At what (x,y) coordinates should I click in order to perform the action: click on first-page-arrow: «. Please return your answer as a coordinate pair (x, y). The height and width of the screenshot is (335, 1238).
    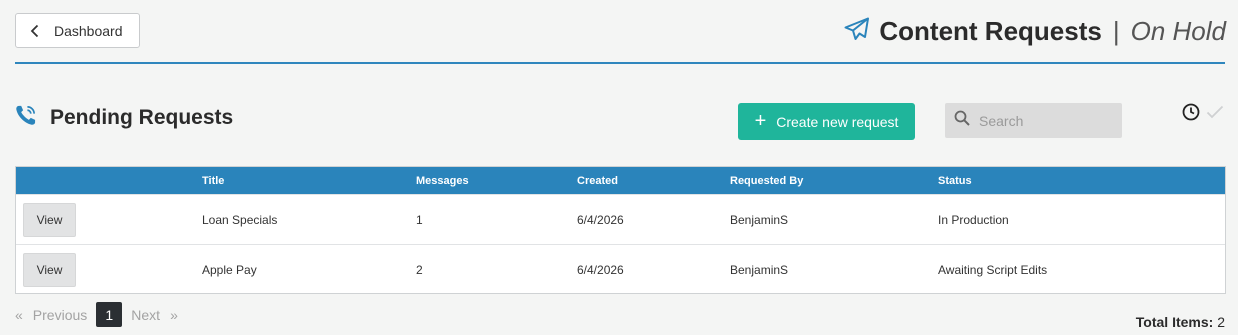
    Looking at the image, I should click on (19, 315).